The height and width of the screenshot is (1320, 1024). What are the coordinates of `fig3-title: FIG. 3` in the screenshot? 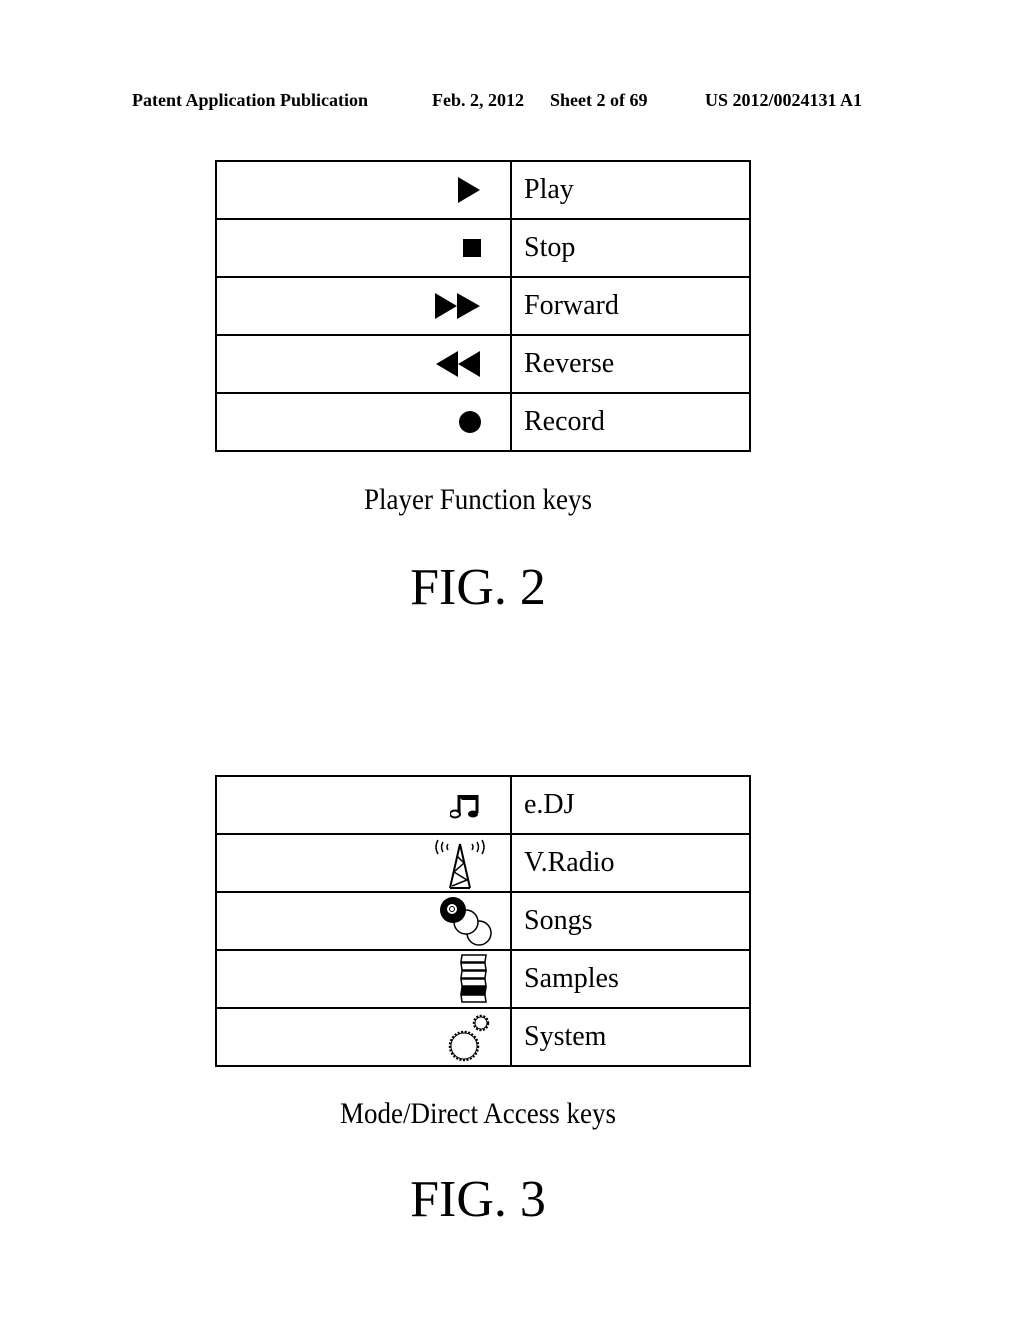 It's located at (478, 1199).